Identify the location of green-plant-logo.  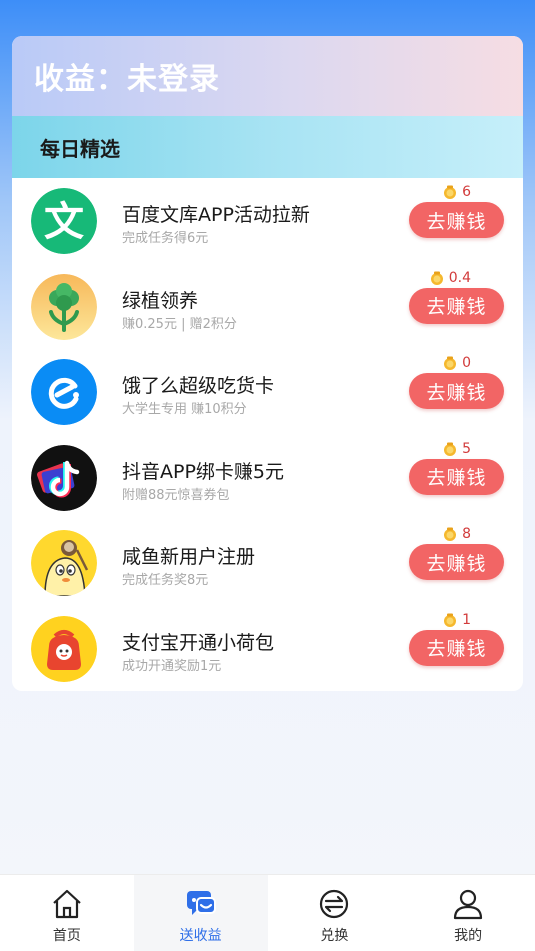
(64, 306).